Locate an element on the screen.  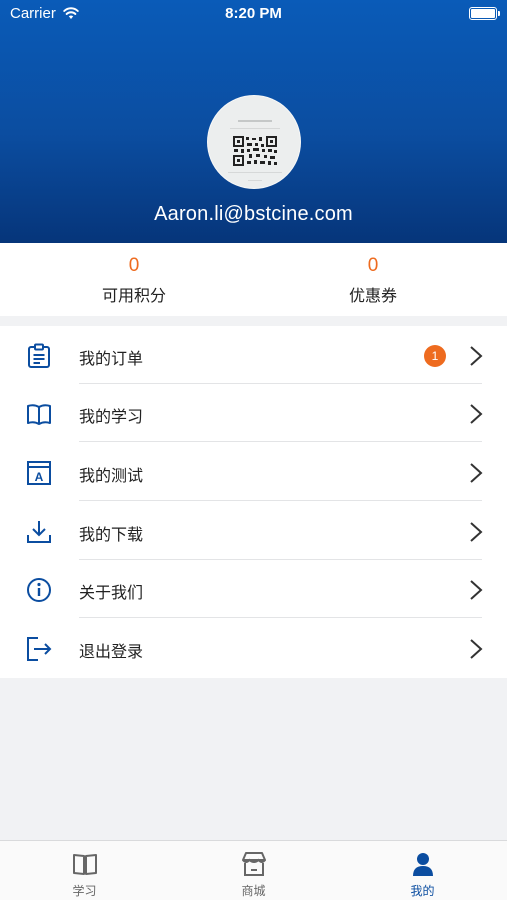
coupons-stat: 0 优惠券 is located at coordinates (373, 279).